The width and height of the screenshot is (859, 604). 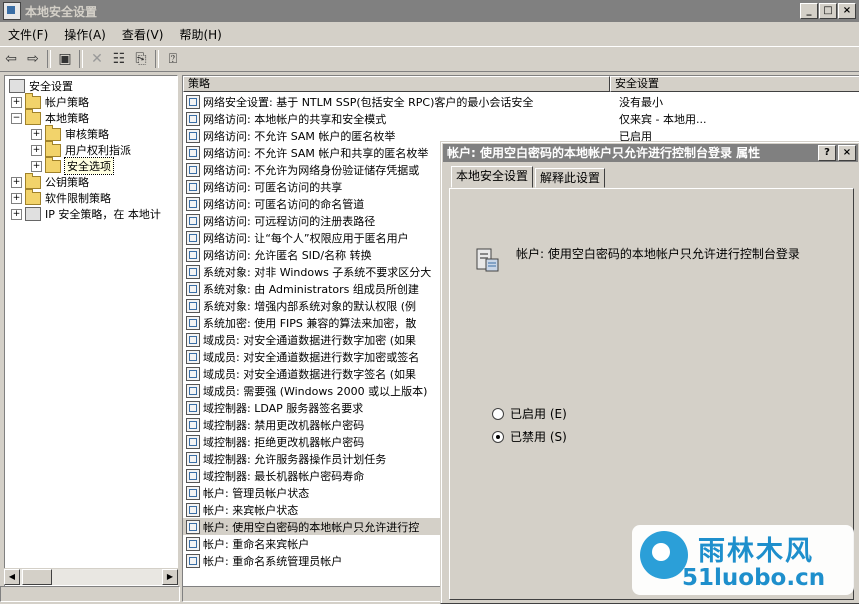 I want to click on window-controls: _ □ ×, so click(x=828, y=11).